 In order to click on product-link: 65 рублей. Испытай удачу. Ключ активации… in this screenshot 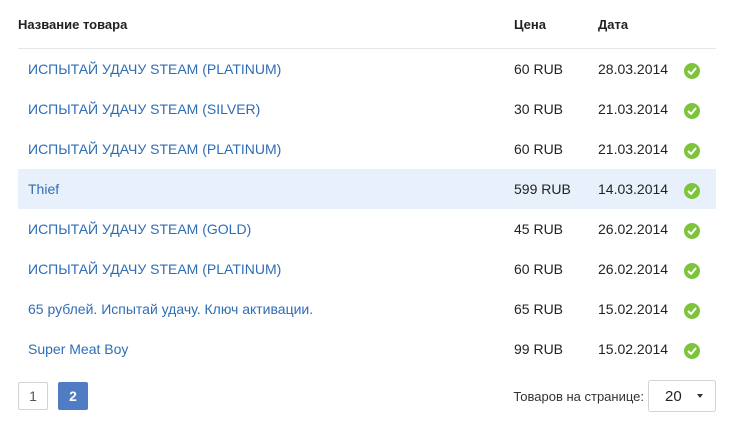, I will do `click(170, 309)`.